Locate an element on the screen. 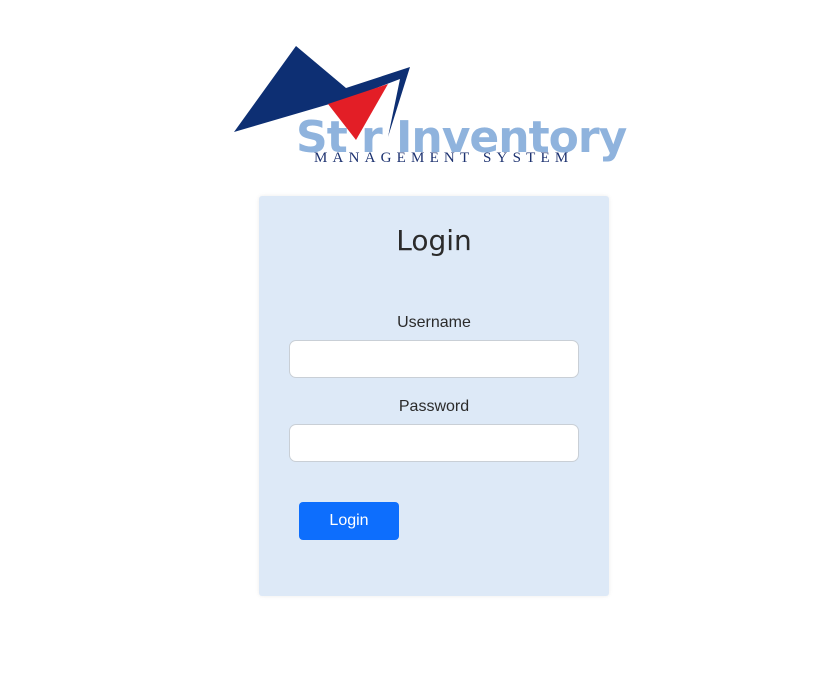  username-label: Username is located at coordinates (434, 322).